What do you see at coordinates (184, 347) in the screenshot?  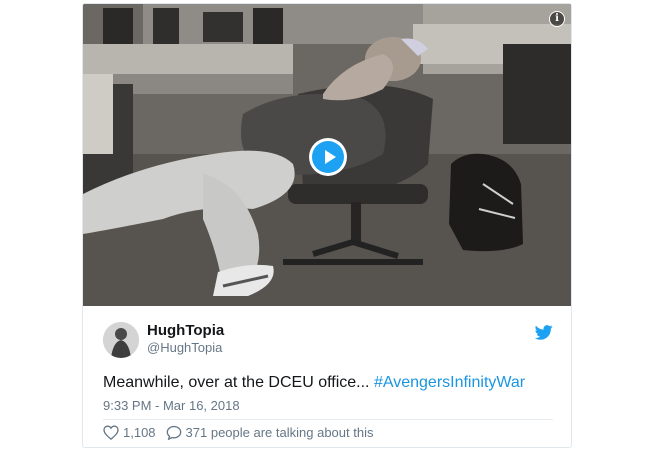 I see `author-handle: @HughTopia` at bounding box center [184, 347].